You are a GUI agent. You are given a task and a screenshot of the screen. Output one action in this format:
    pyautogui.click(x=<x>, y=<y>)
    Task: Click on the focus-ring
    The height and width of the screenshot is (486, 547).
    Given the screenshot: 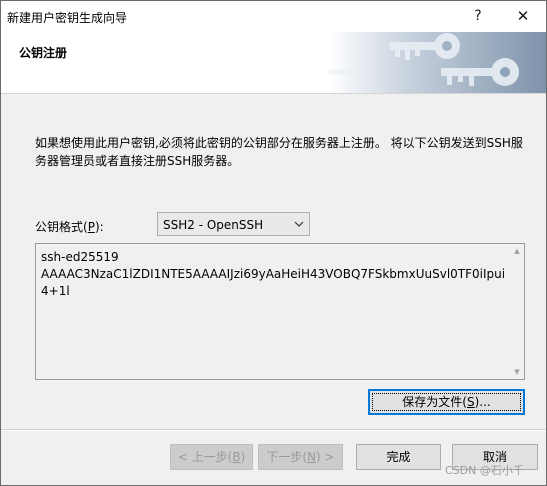 What is the action you would take?
    pyautogui.click(x=446, y=402)
    